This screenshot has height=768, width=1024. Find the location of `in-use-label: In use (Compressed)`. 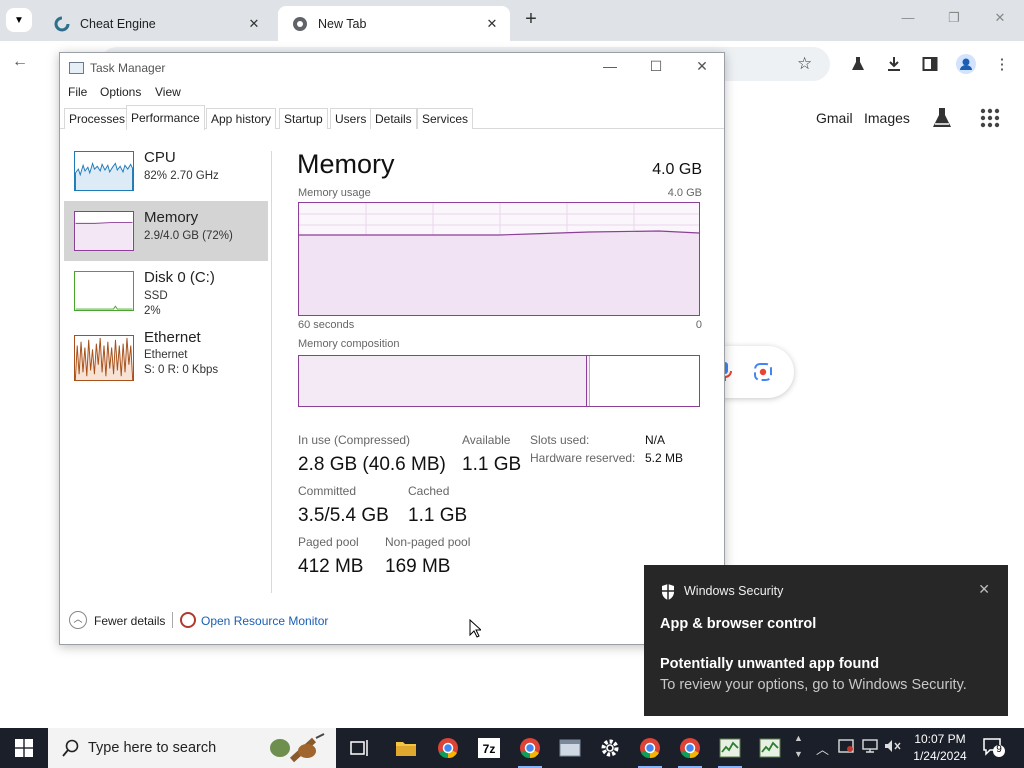

in-use-label: In use (Compressed) is located at coordinates (354, 440).